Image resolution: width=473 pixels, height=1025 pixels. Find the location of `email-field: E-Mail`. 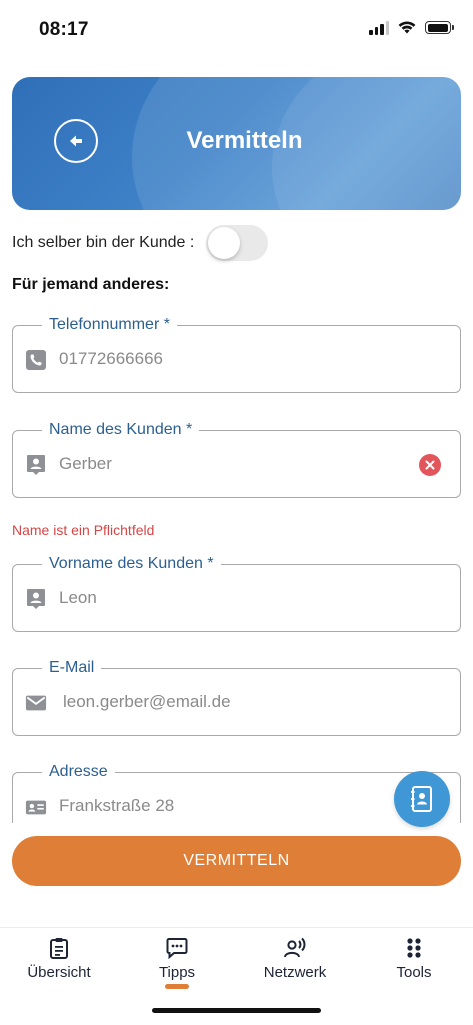

email-field: E-Mail is located at coordinates (236, 697).